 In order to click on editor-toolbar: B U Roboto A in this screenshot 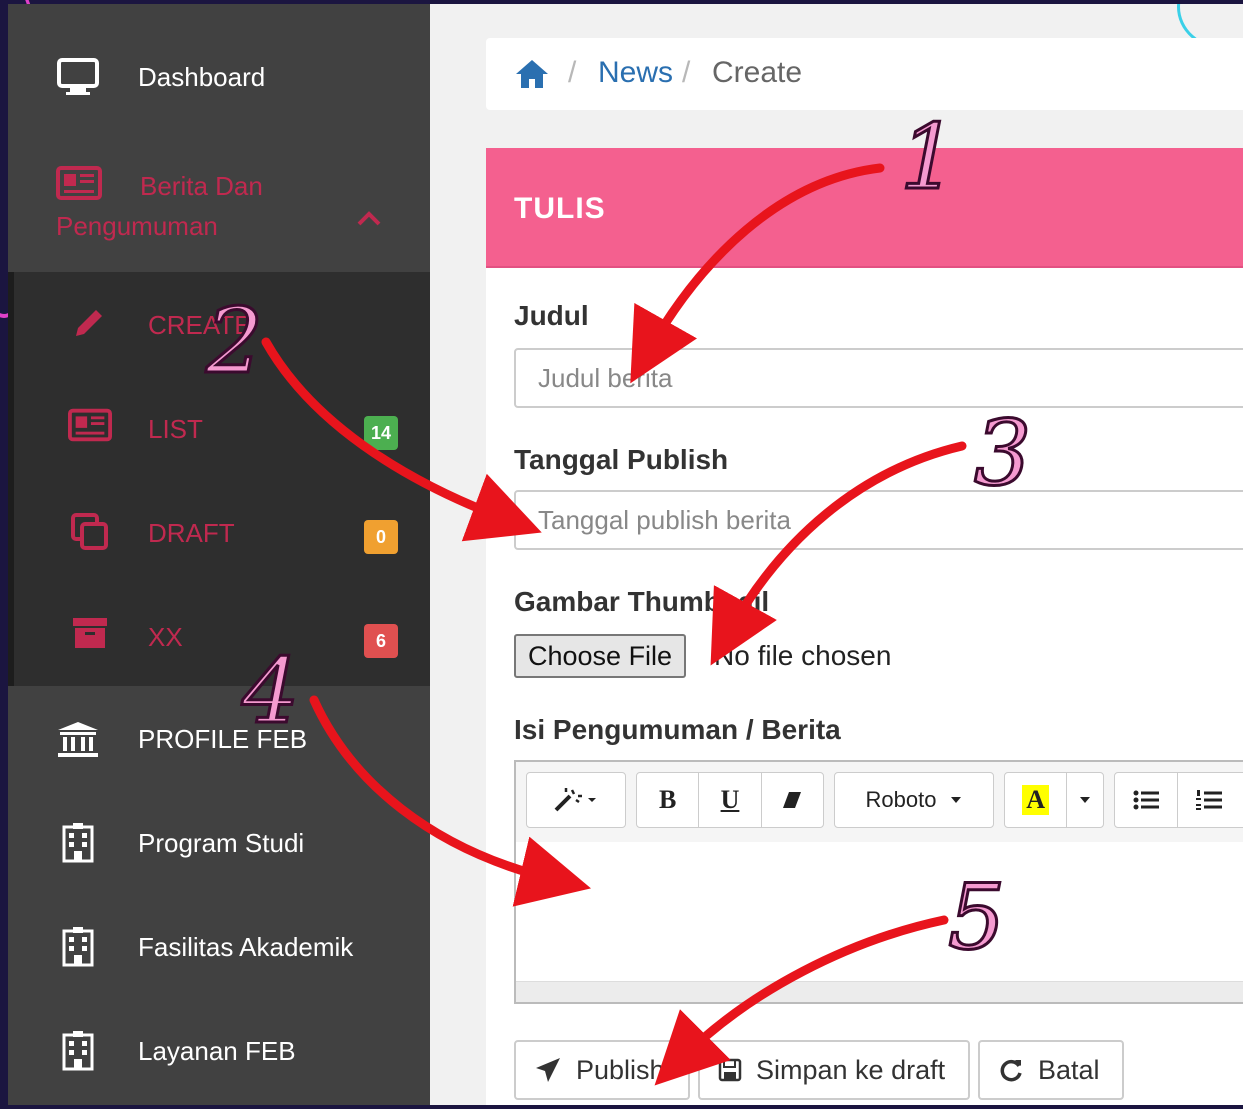, I will do `click(879, 802)`.